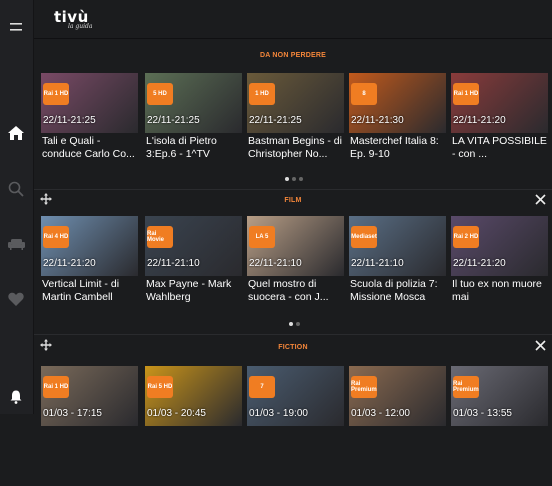  I want to click on program-card: Rai Premium 01/03 - 12:00, so click(397, 396).